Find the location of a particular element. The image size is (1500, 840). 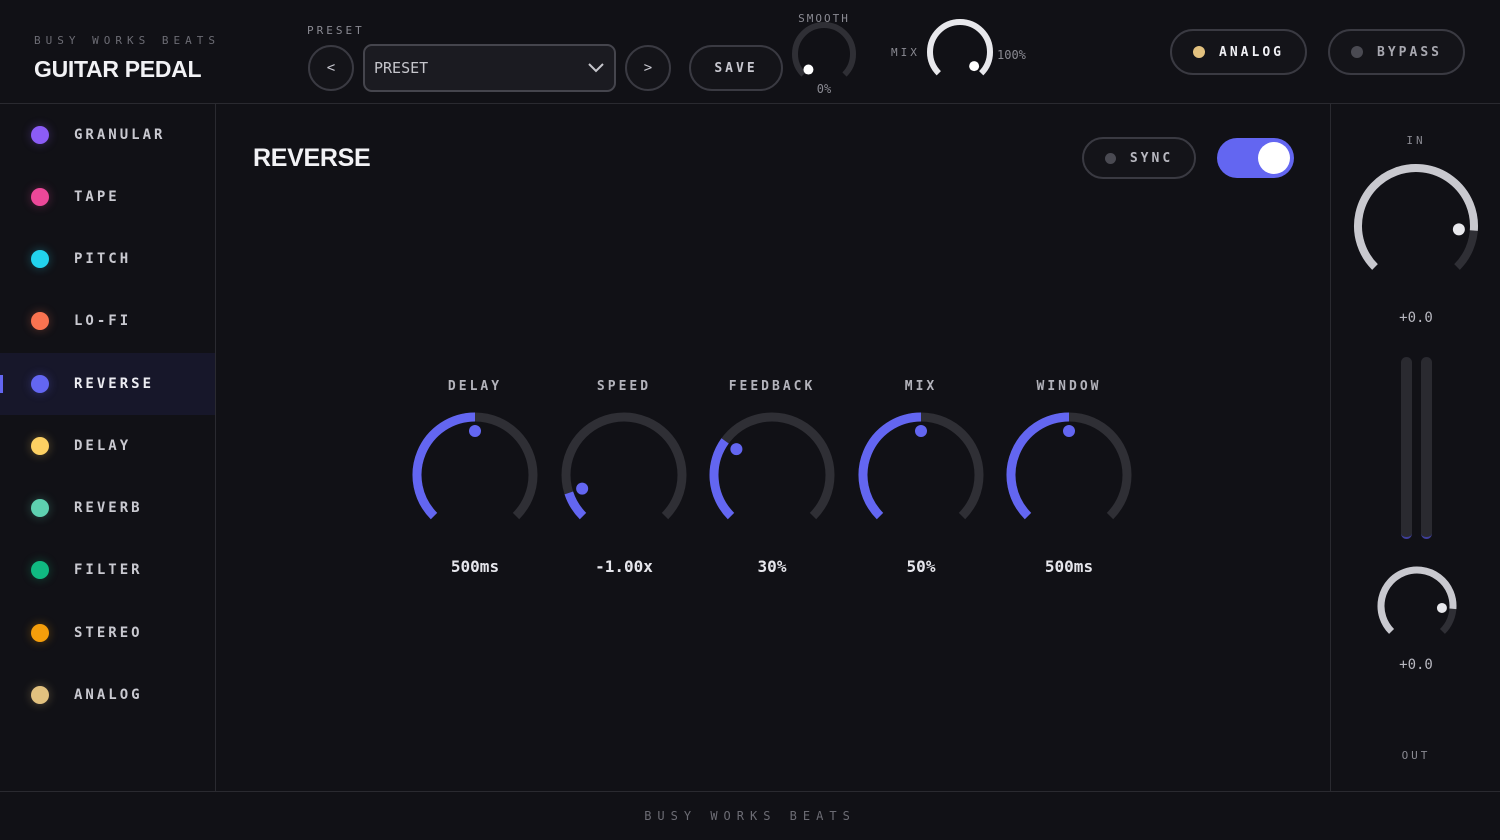

level-meter-left is located at coordinates (1406, 448).